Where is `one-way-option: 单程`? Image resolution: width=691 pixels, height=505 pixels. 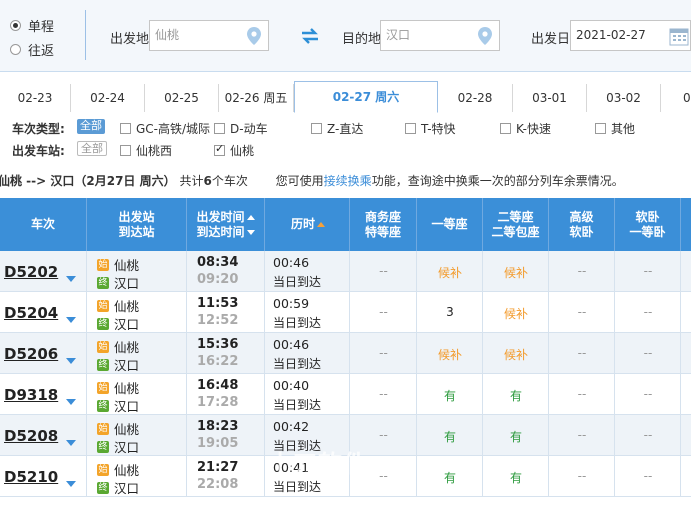
one-way-option: 单程 is located at coordinates (32, 25).